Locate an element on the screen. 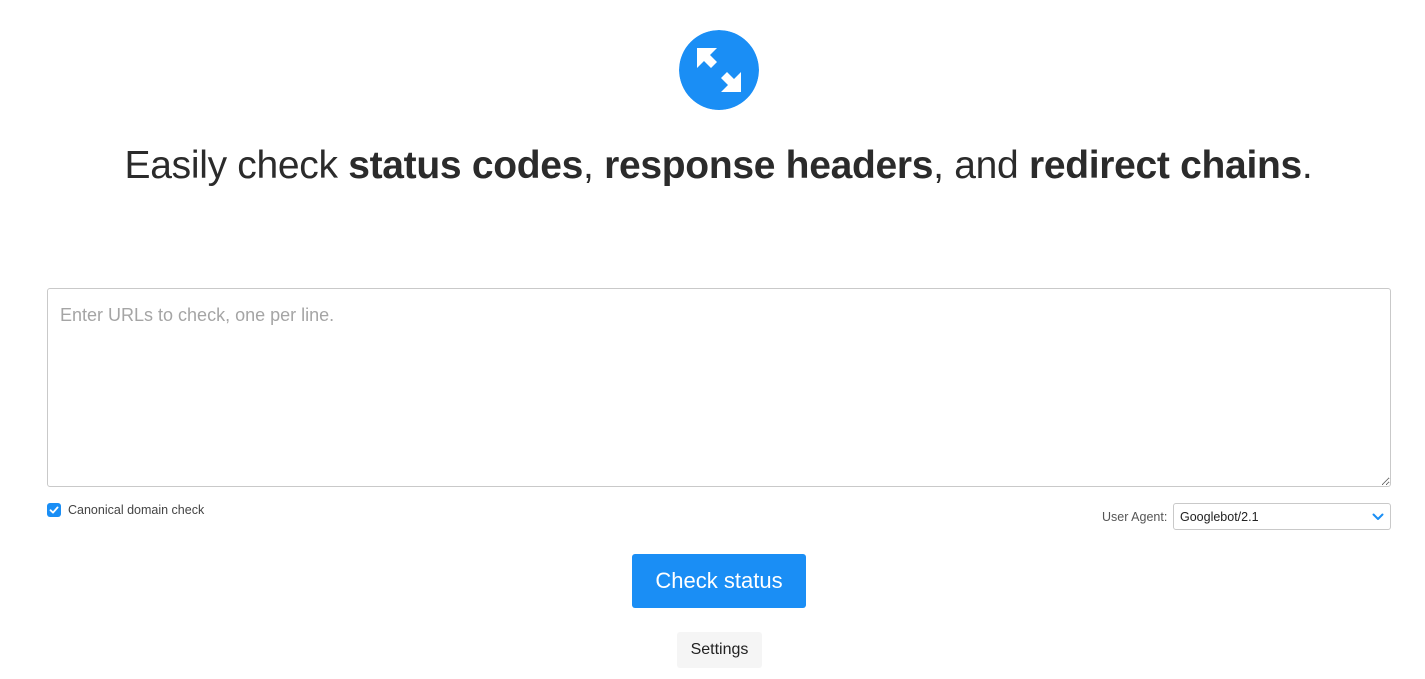 This screenshot has height=679, width=1425. canonical-domain-check: Canonical domain check is located at coordinates (125, 510).